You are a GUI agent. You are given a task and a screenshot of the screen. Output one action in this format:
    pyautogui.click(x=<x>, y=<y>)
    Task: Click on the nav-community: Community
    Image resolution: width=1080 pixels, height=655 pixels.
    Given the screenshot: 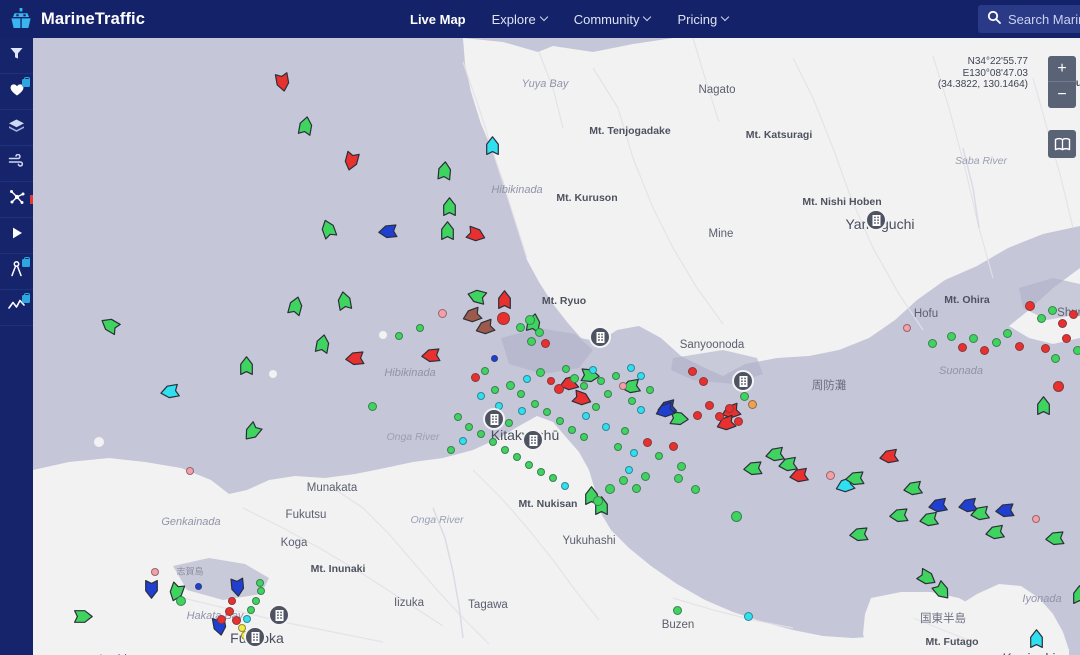 What is the action you would take?
    pyautogui.click(x=613, y=19)
    